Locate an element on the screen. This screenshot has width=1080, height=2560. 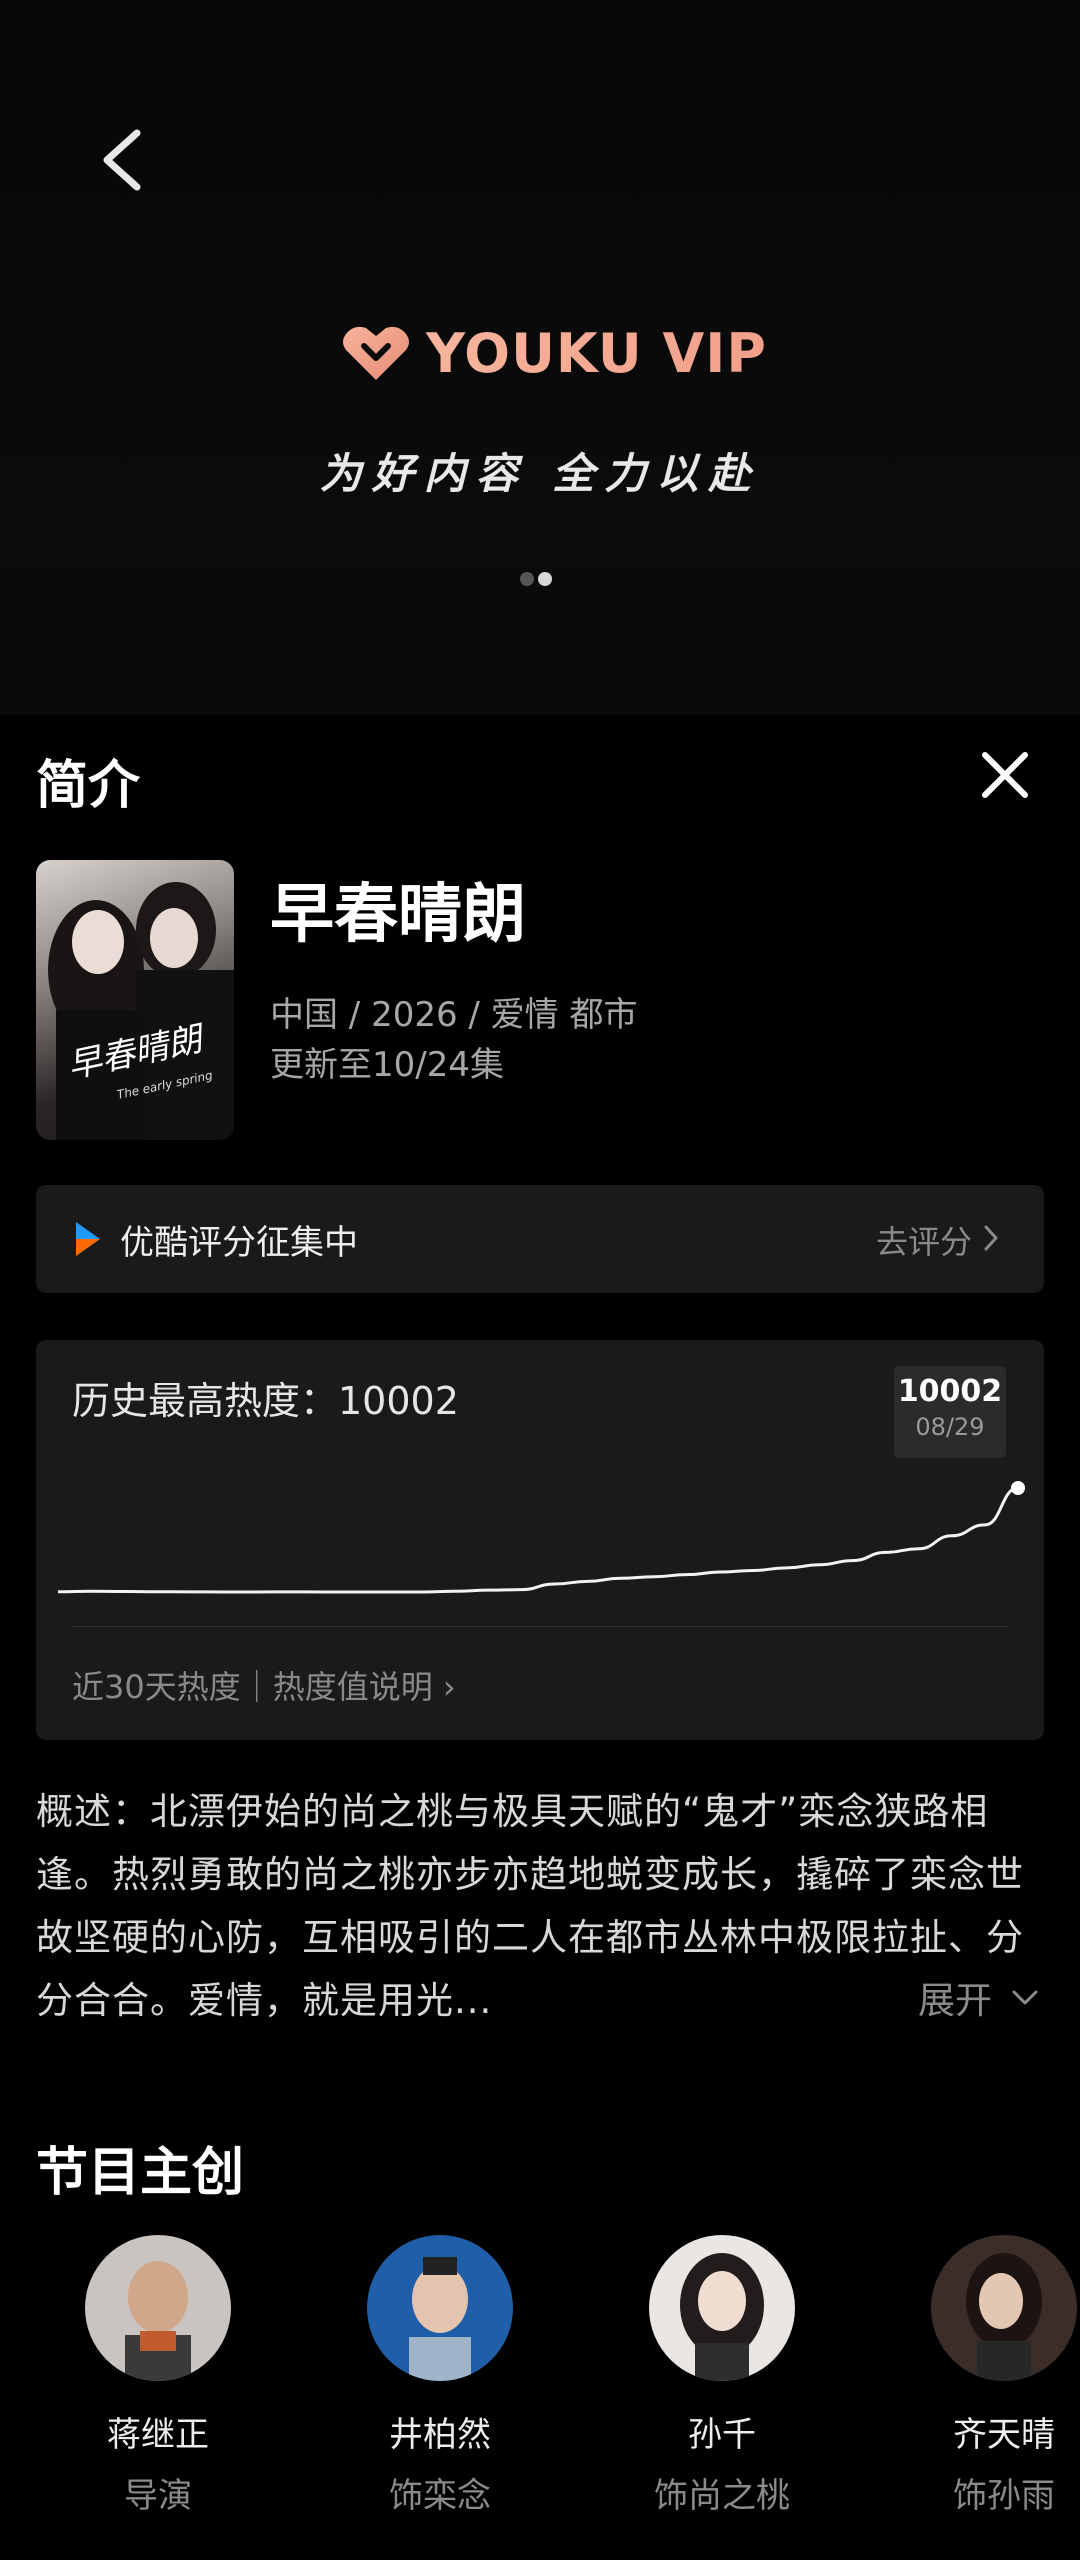
carousel-indicator is located at coordinates (536, 579).